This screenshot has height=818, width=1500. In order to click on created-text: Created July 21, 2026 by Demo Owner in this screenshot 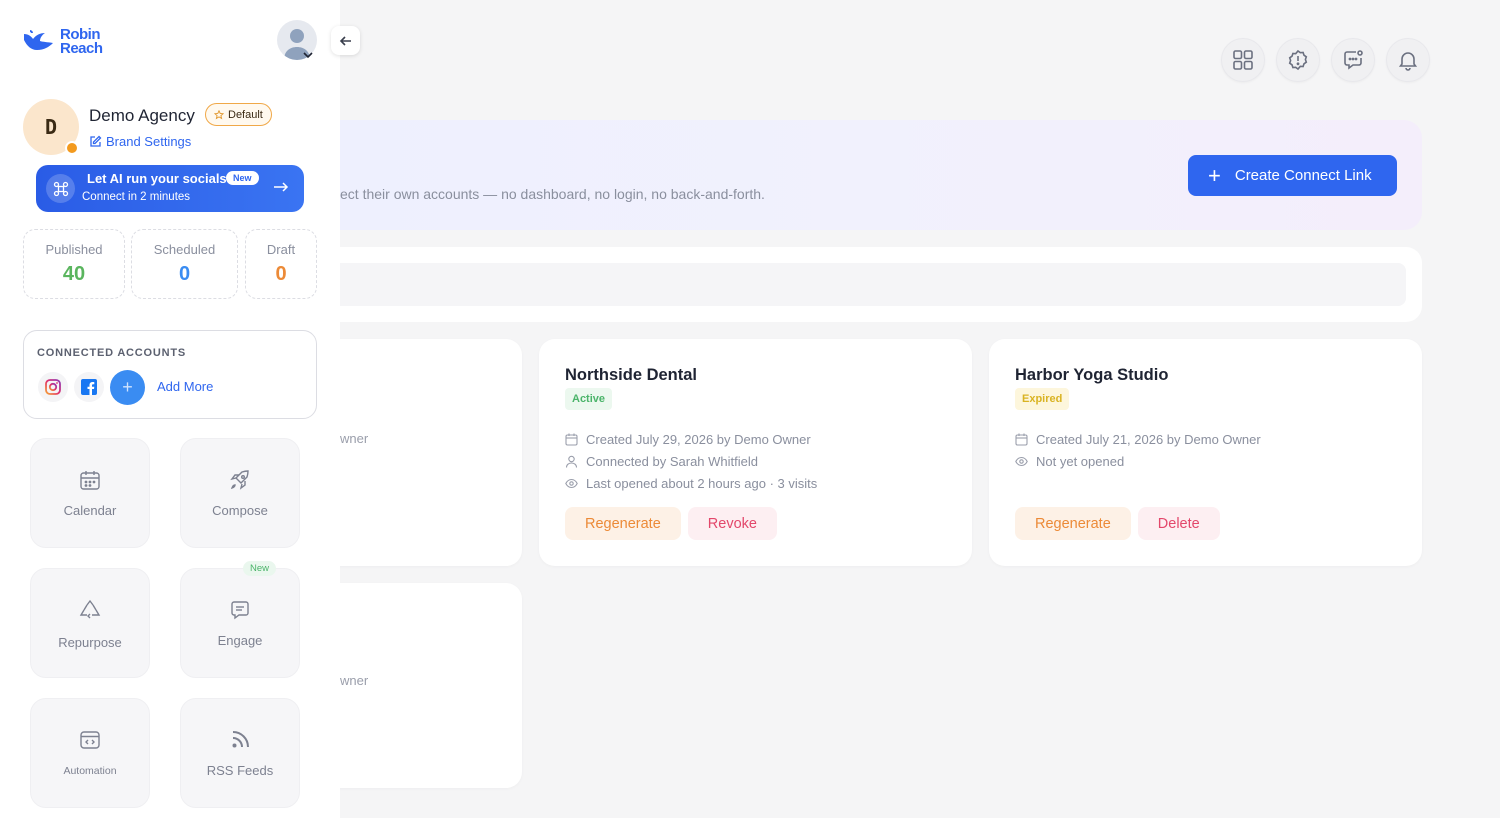, I will do `click(1148, 439)`.